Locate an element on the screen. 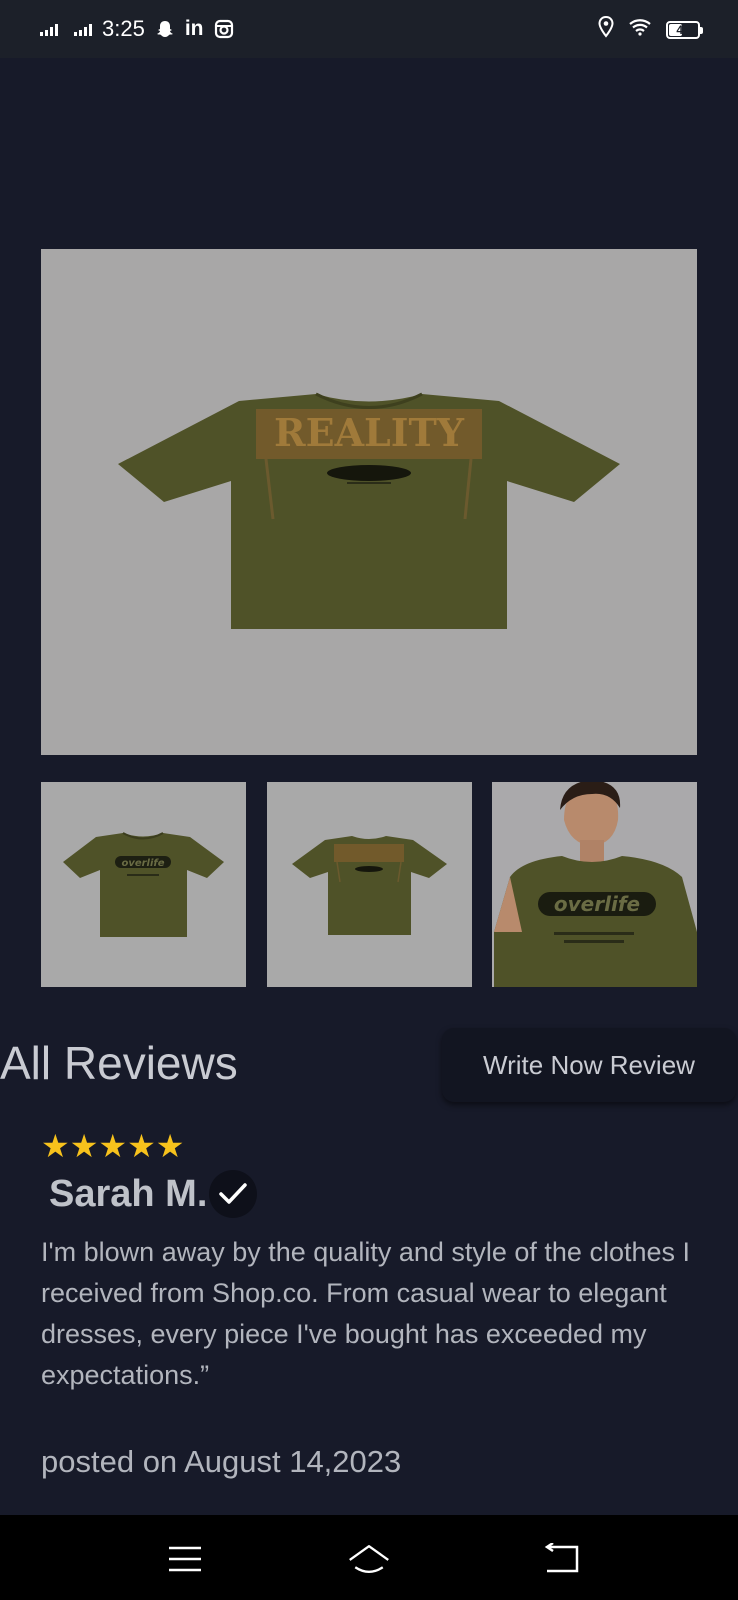 Image resolution: width=738 pixels, height=1600 pixels. linkedin-icon: in is located at coordinates (194, 28).